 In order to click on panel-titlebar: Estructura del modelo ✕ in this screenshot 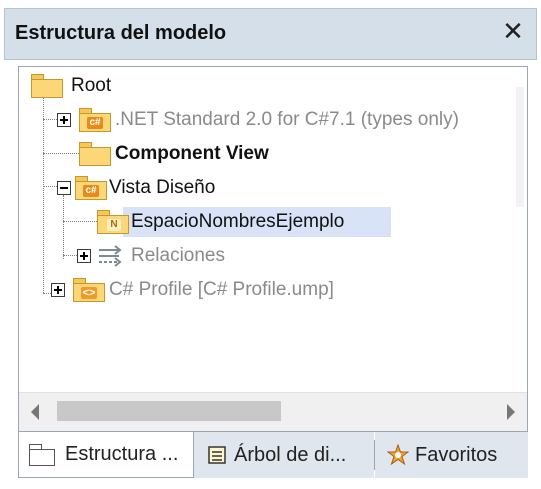, I will do `click(270, 34)`.